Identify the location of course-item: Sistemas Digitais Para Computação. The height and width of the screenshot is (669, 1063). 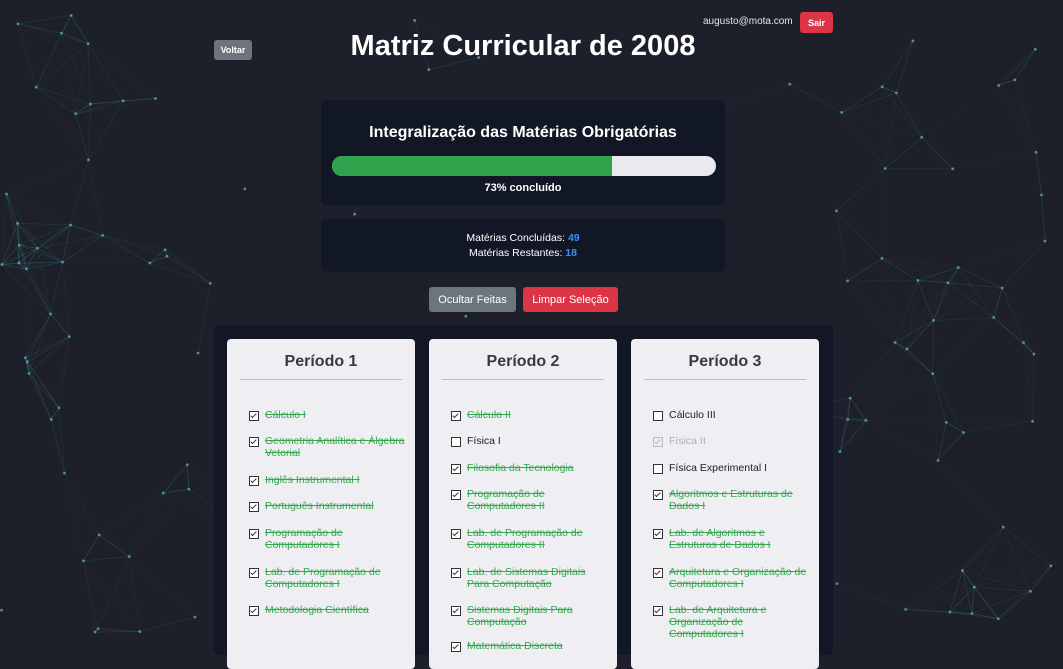
(529, 616).